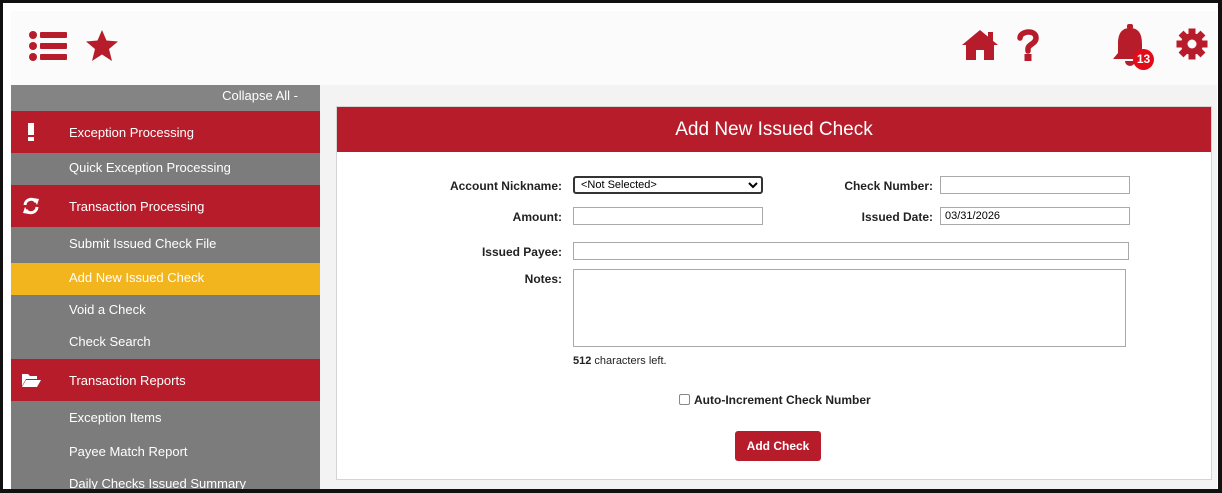  Describe the element at coordinates (851, 251) in the screenshot. I see `issued-payee-input` at that location.